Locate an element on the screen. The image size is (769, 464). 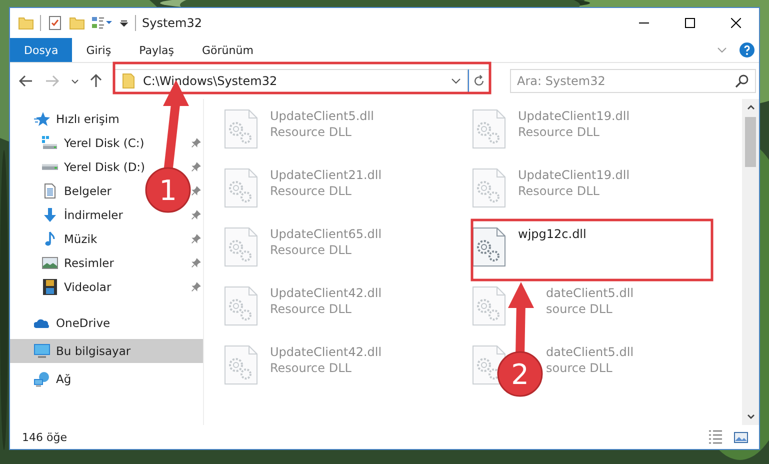
ribbon-tab: Giriş is located at coordinates (99, 50).